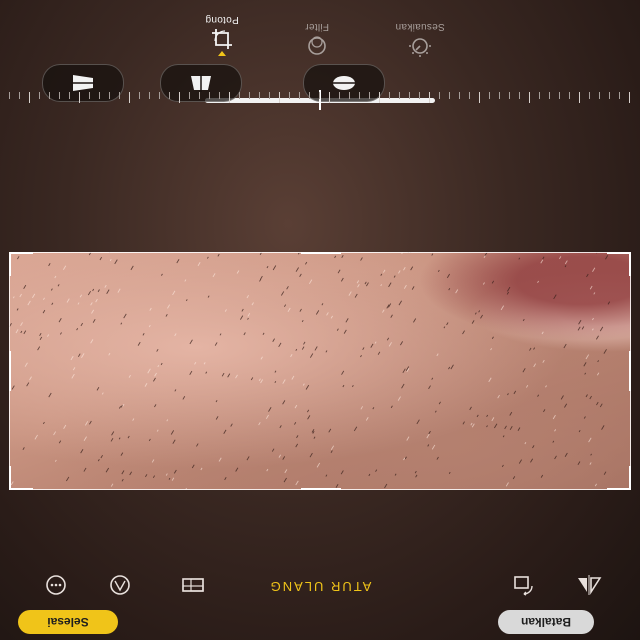 This screenshot has width=640, height=640. Describe the element at coordinates (21, 478) in the screenshot. I see `crop-handle-bottom-left` at that location.